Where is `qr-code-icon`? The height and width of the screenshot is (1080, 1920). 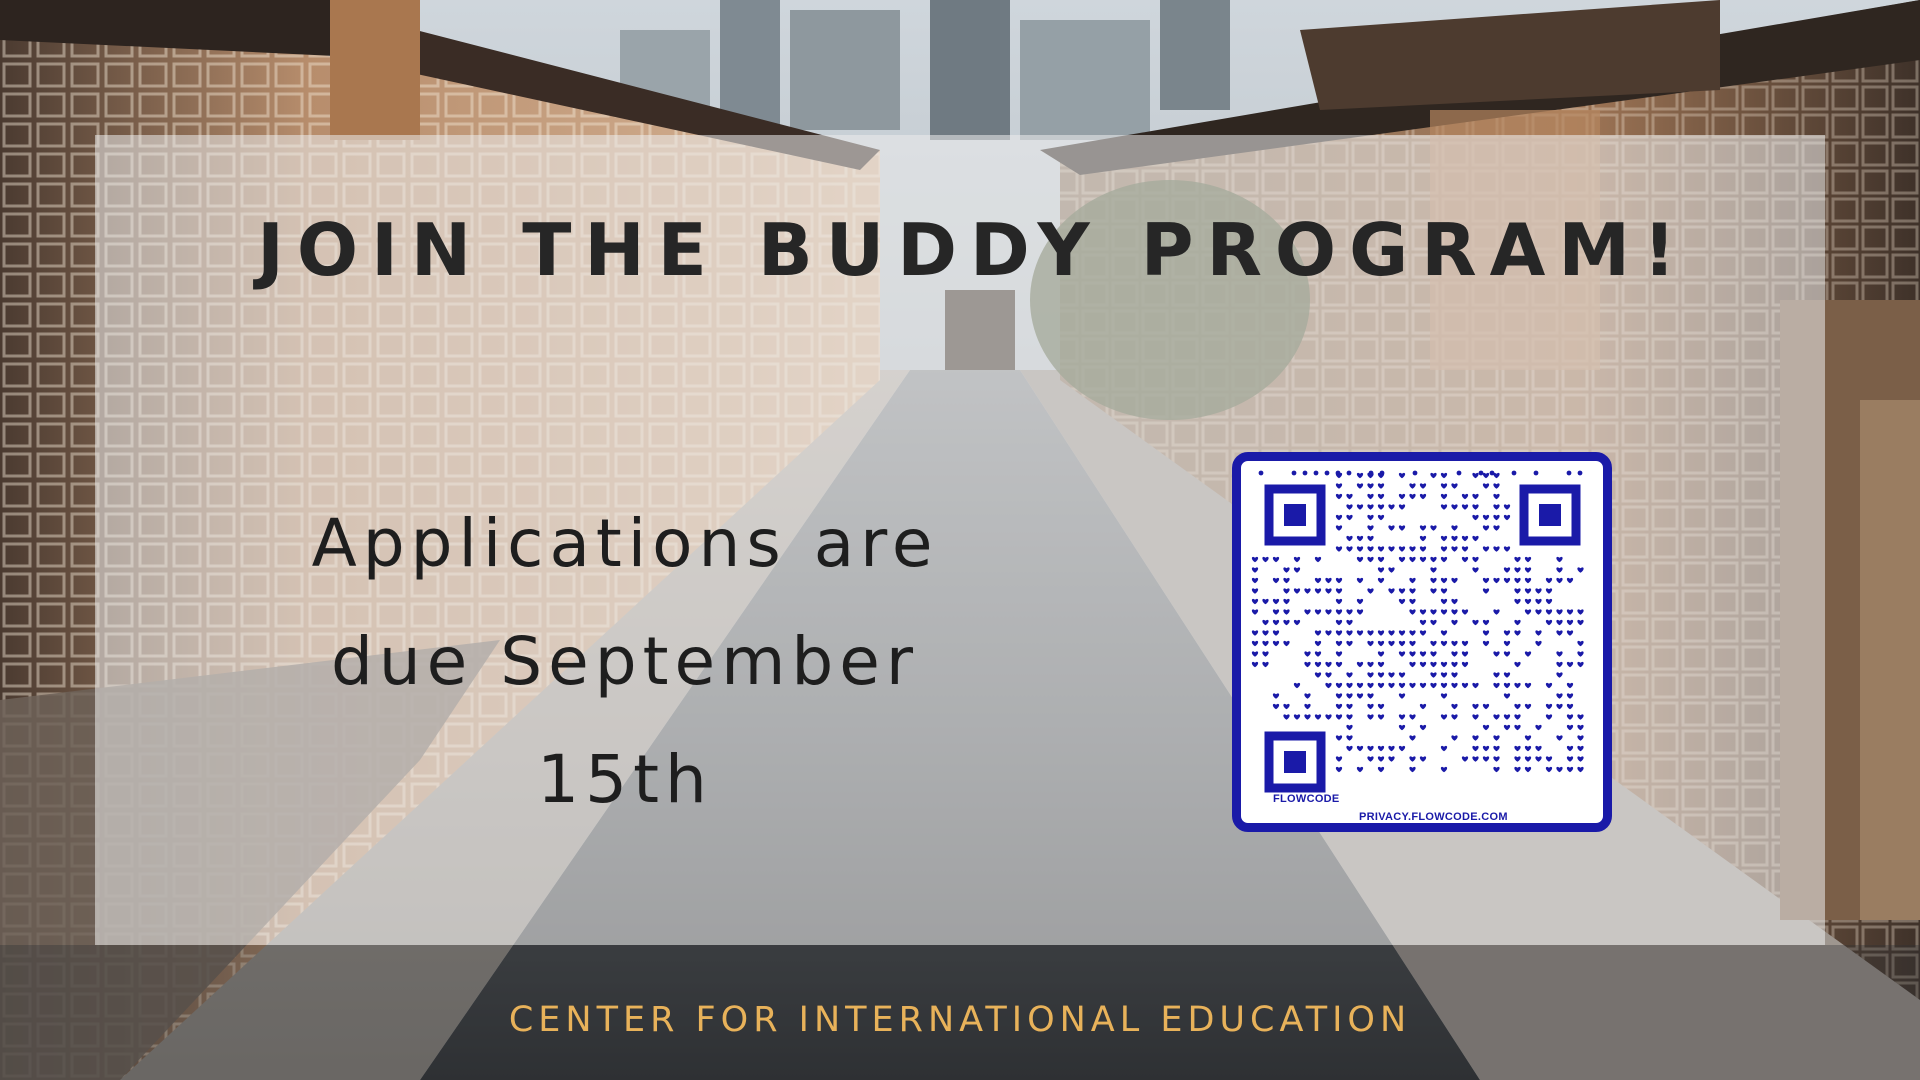
qr-code-icon is located at coordinates (1422, 642).